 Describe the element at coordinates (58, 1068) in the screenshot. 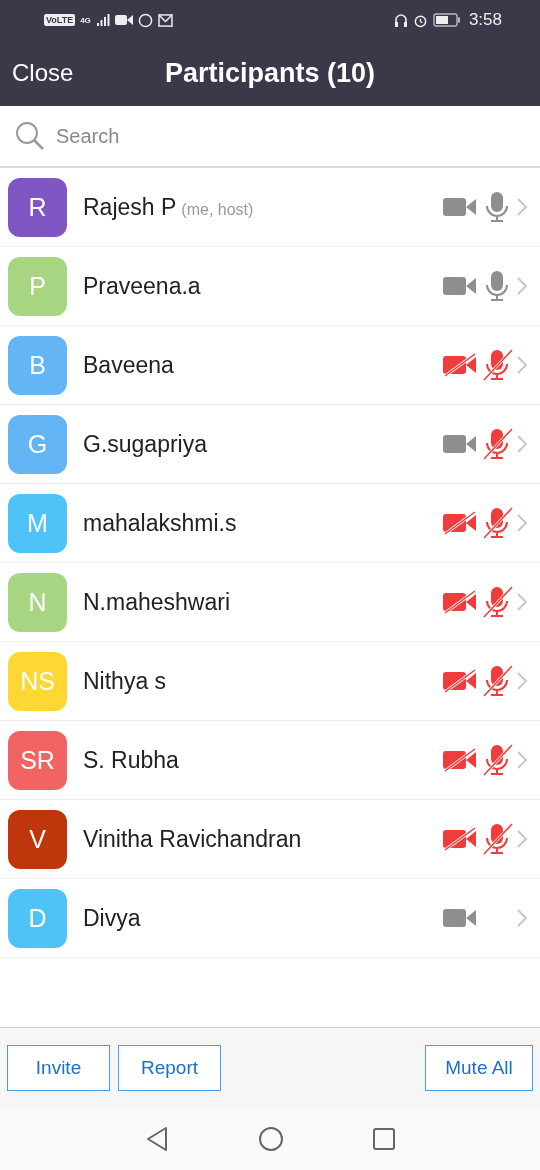

I see `footer-button: Invite` at that location.